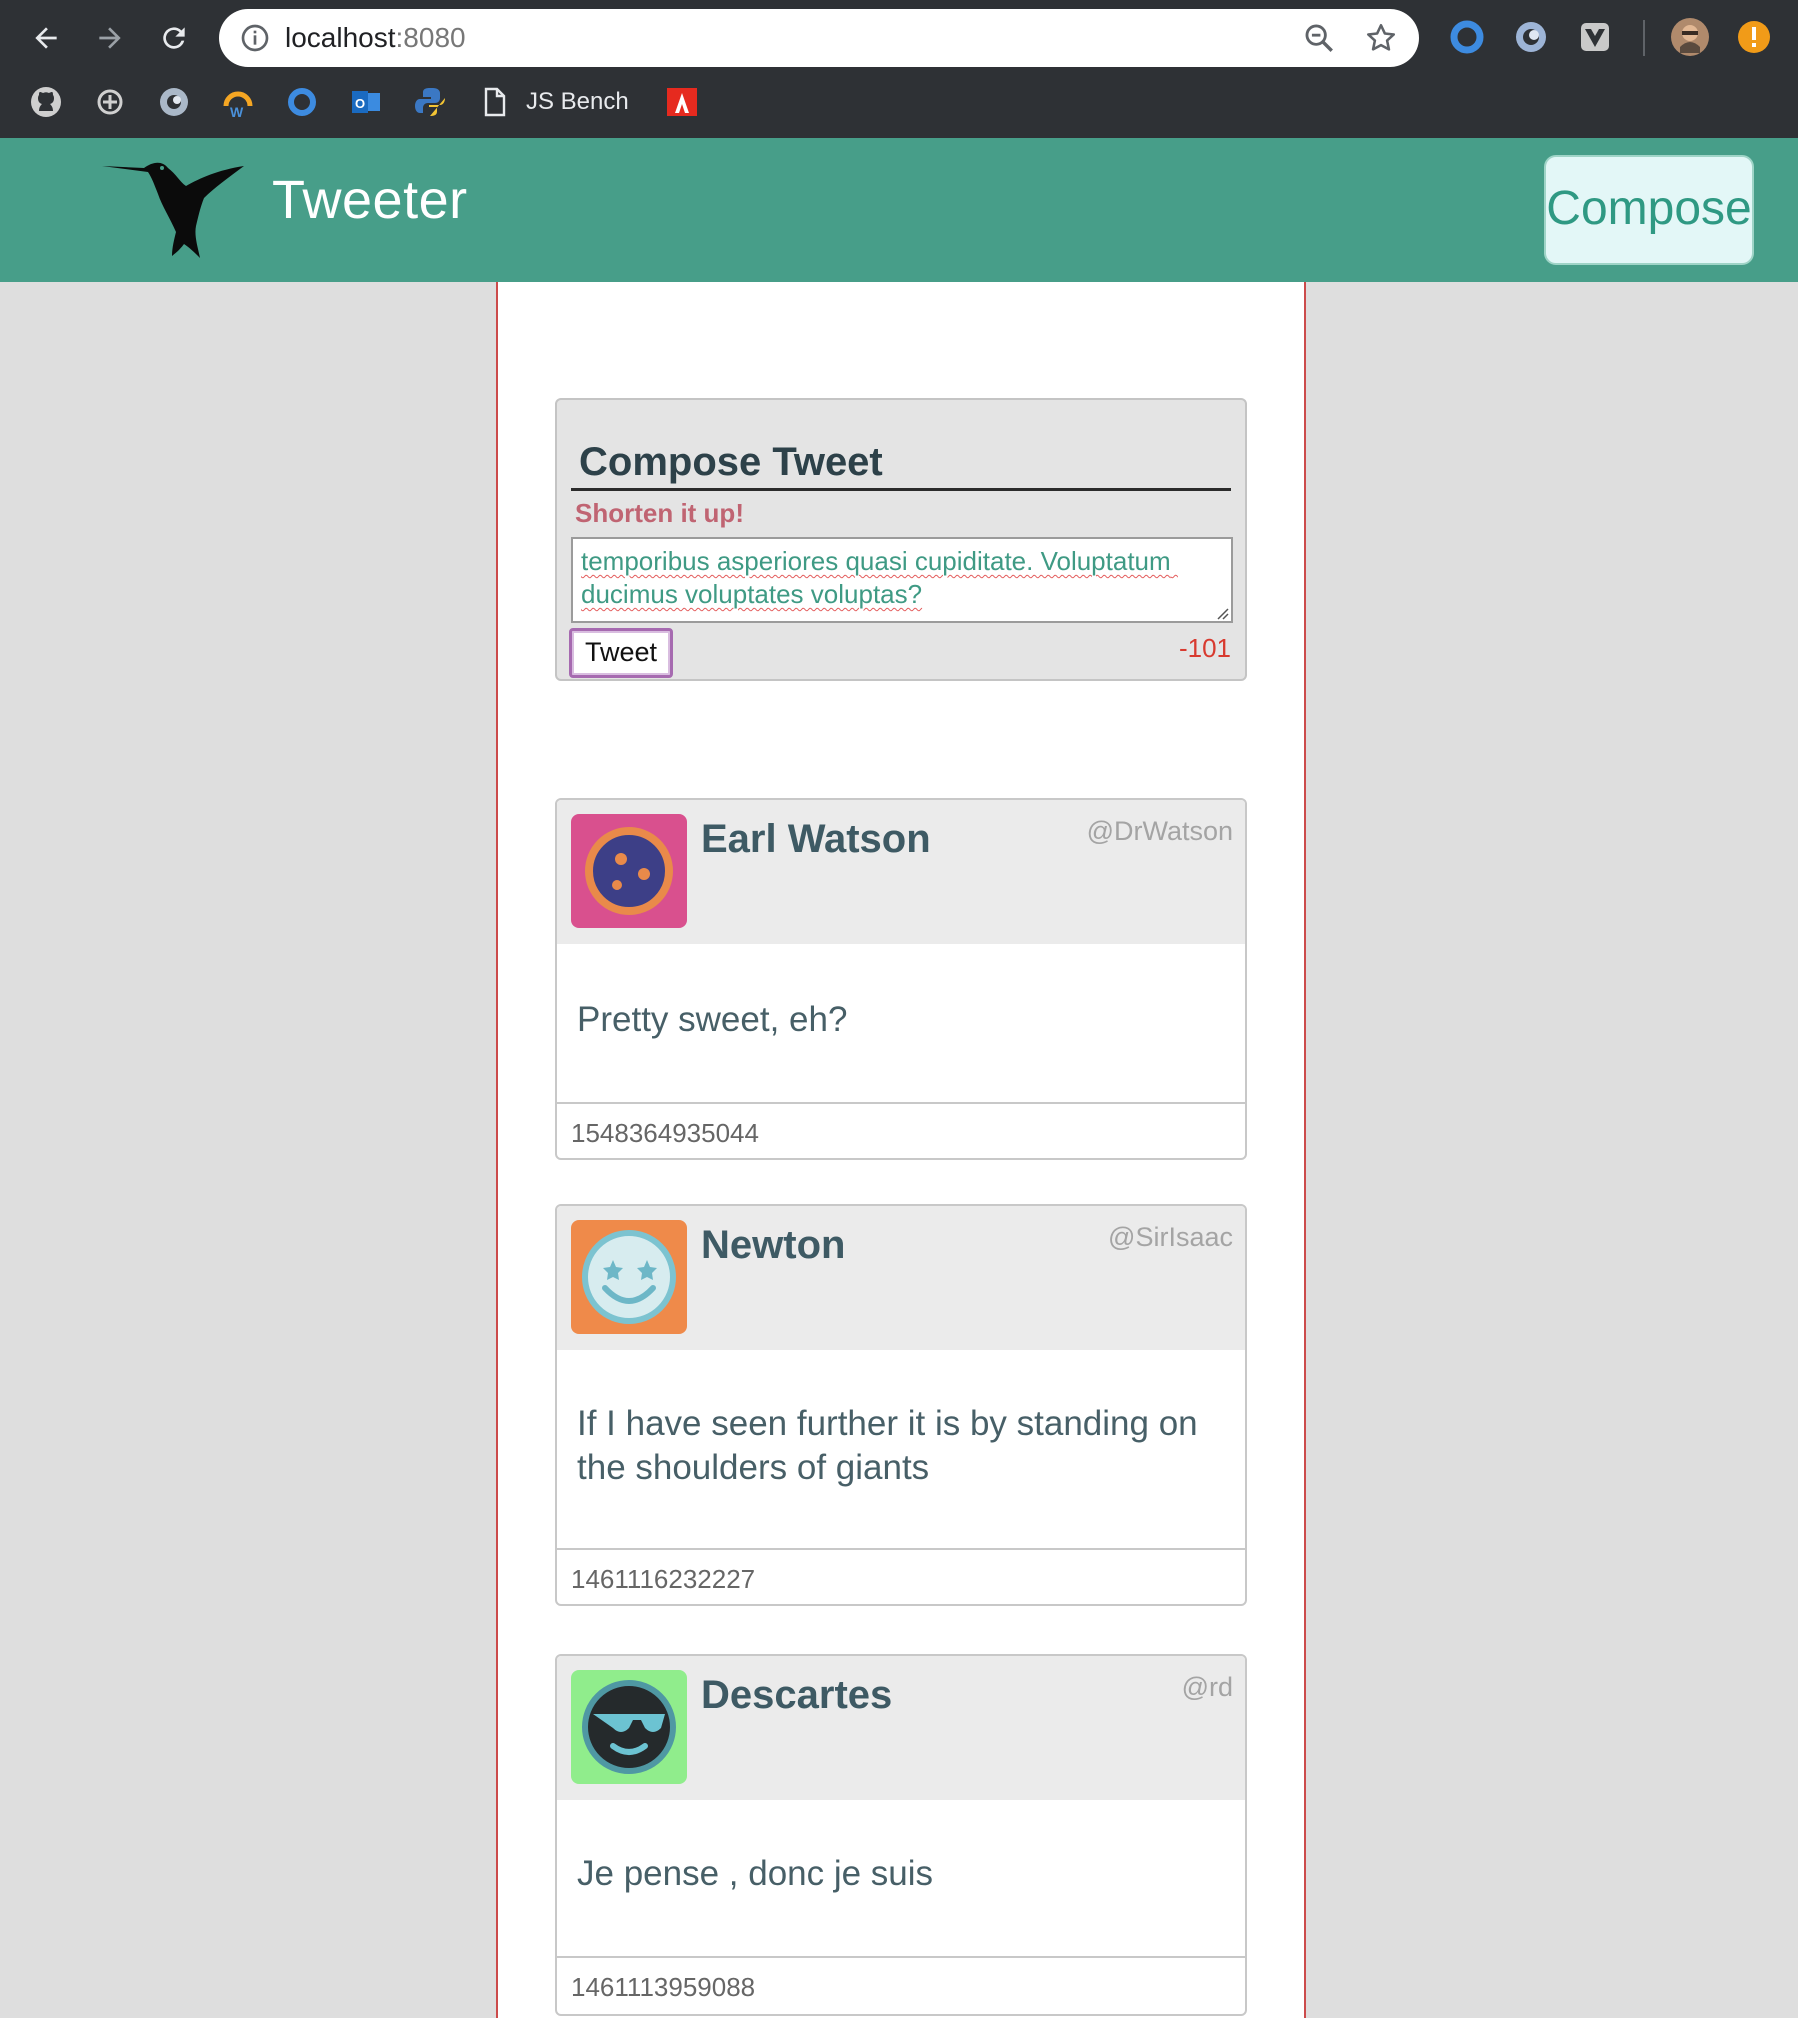 The width and height of the screenshot is (1798, 2018). I want to click on sunglasses-avatar-icon, so click(629, 1727).